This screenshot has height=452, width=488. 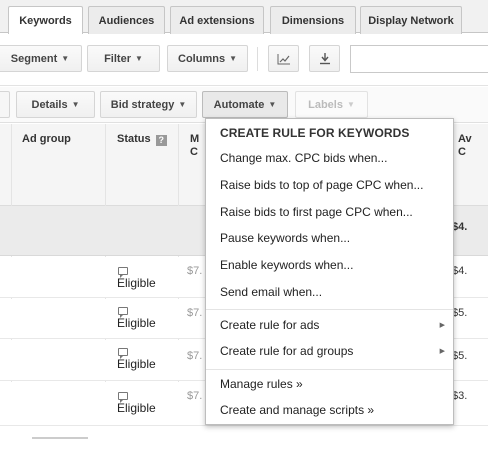 I want to click on tab-keywords-label: Keywords, so click(x=45, y=20).